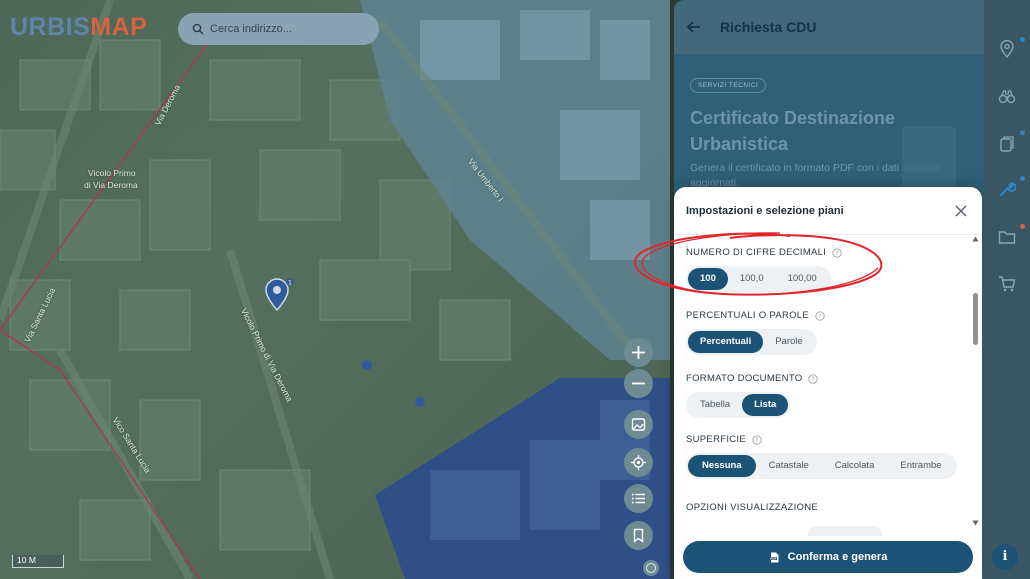 Image resolution: width=1030 pixels, height=579 pixels. What do you see at coordinates (756, 252) in the screenshot?
I see `decimali-label: NUMERO DI CIFRE DECIMALI` at bounding box center [756, 252].